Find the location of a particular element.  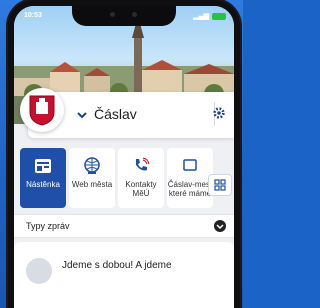

city-crest-logo is located at coordinates (42, 110).